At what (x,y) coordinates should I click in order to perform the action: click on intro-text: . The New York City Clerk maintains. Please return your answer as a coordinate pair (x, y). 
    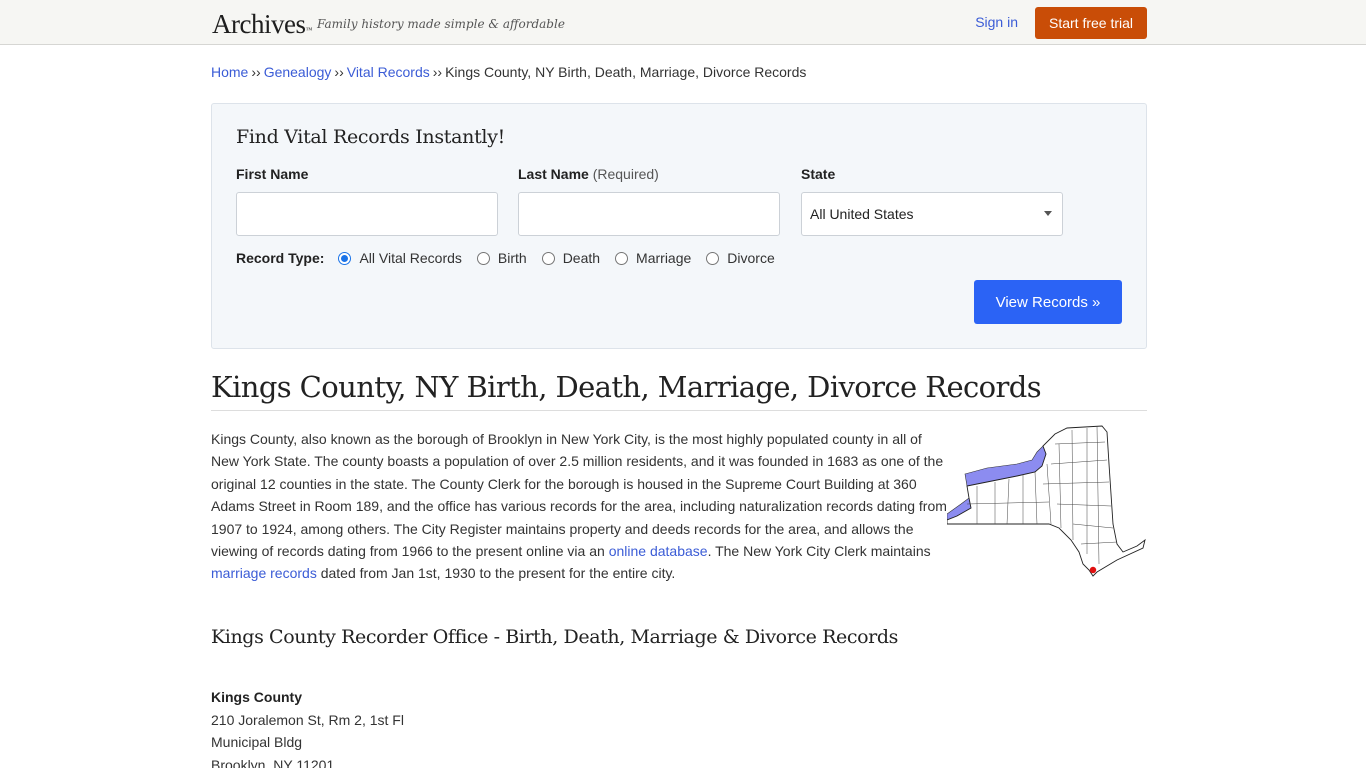
    Looking at the image, I should click on (819, 551).